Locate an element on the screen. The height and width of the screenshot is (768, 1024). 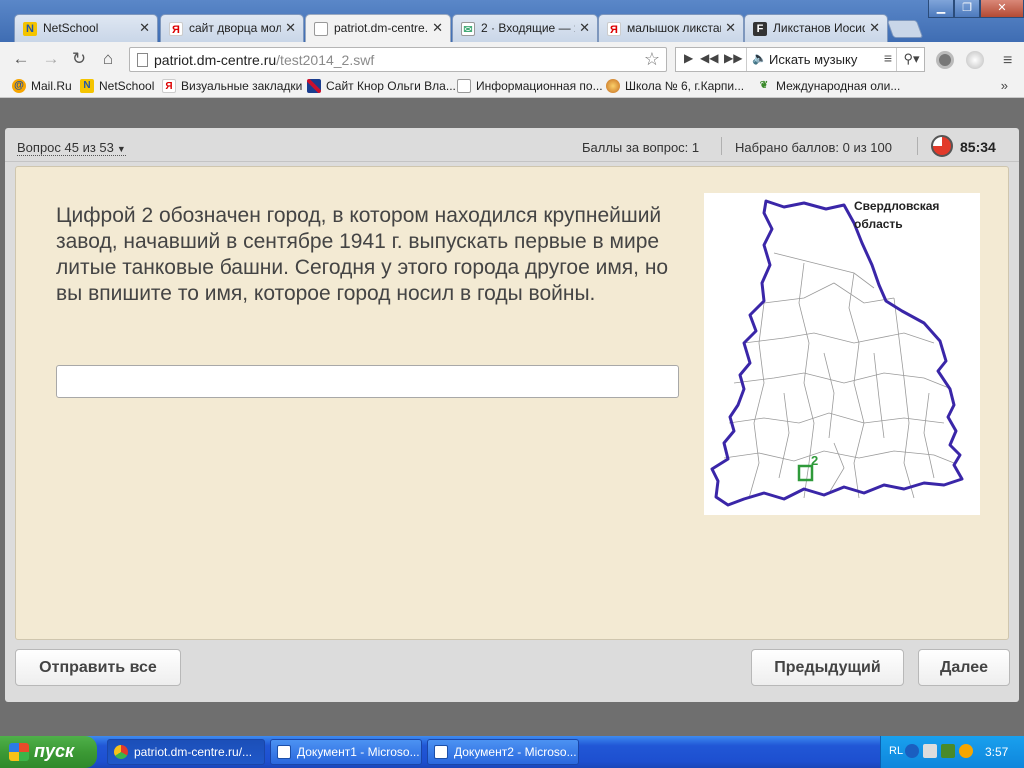
start-button: пуск is located at coordinates (48, 752).